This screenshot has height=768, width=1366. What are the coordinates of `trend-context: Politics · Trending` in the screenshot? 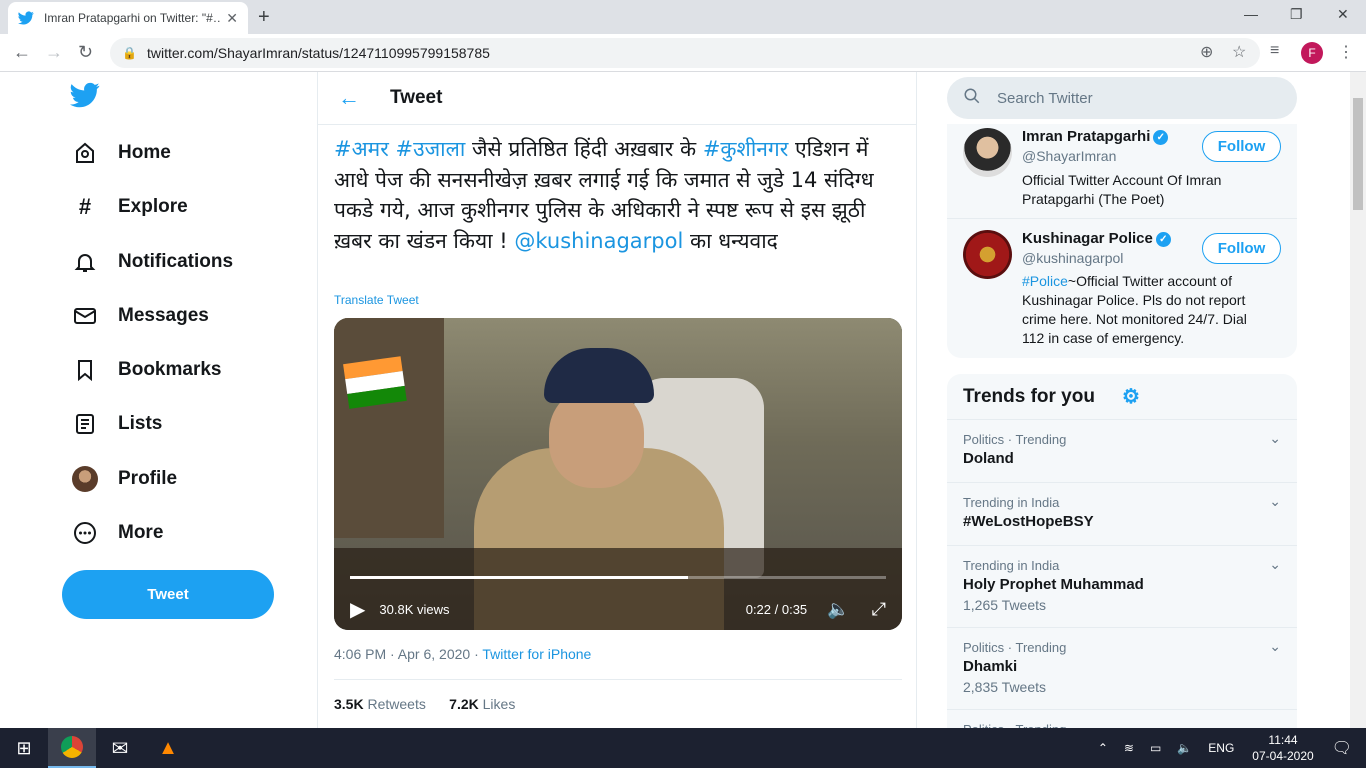 It's located at (1015, 647).